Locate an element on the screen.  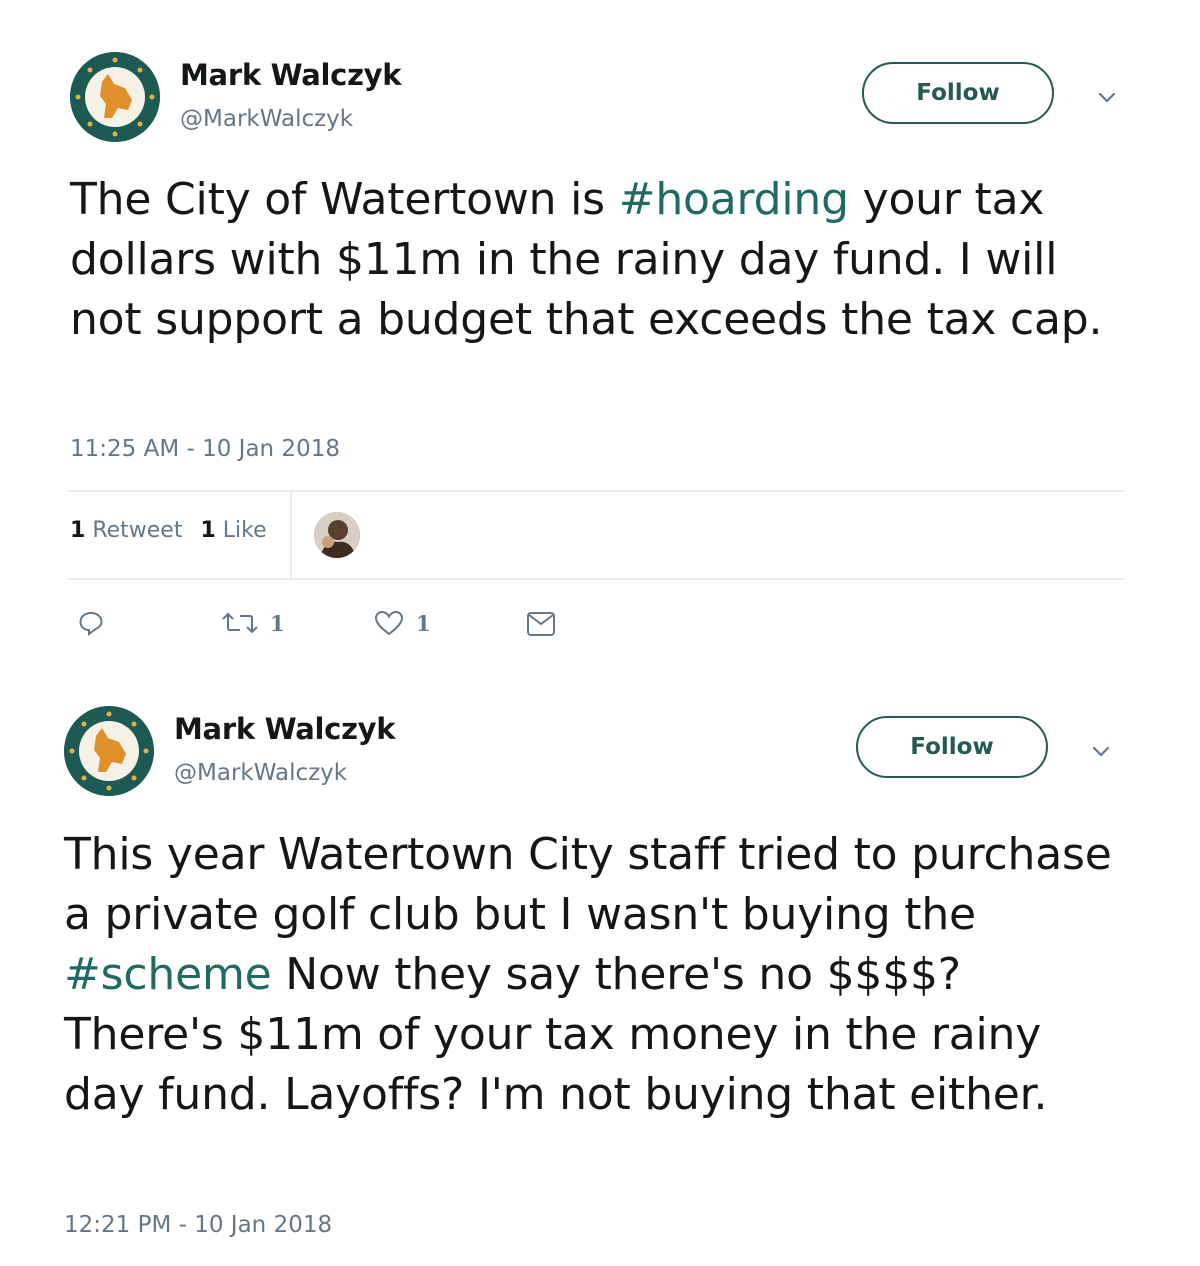
retweet-stat: 1 Retweet is located at coordinates (126, 530).